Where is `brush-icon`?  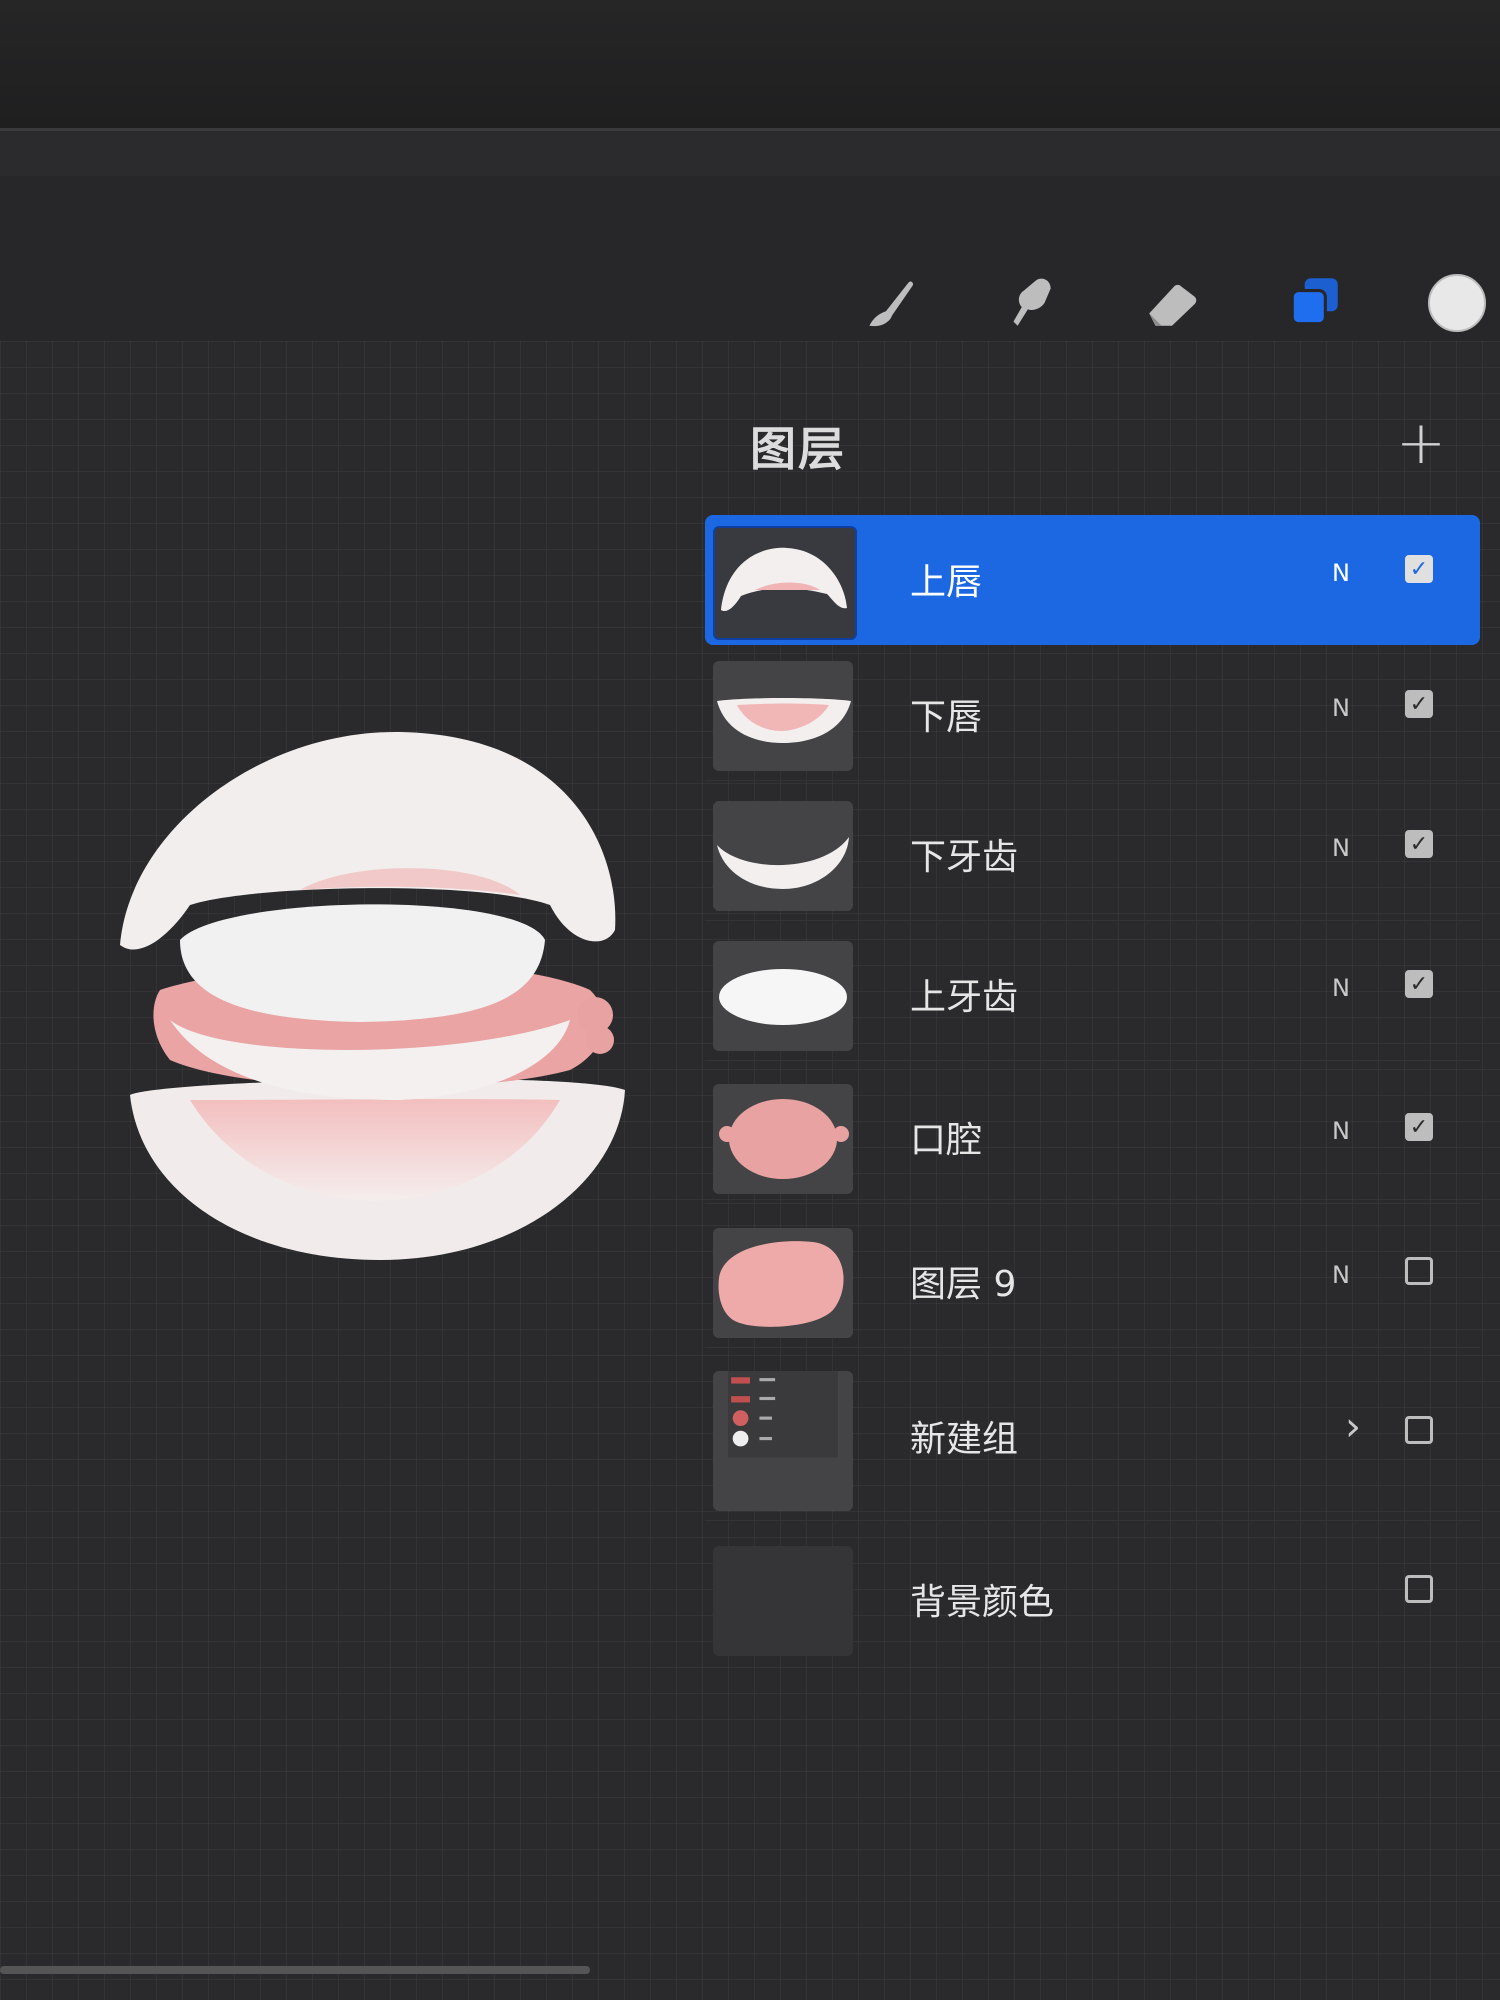
brush-icon is located at coordinates (891, 304).